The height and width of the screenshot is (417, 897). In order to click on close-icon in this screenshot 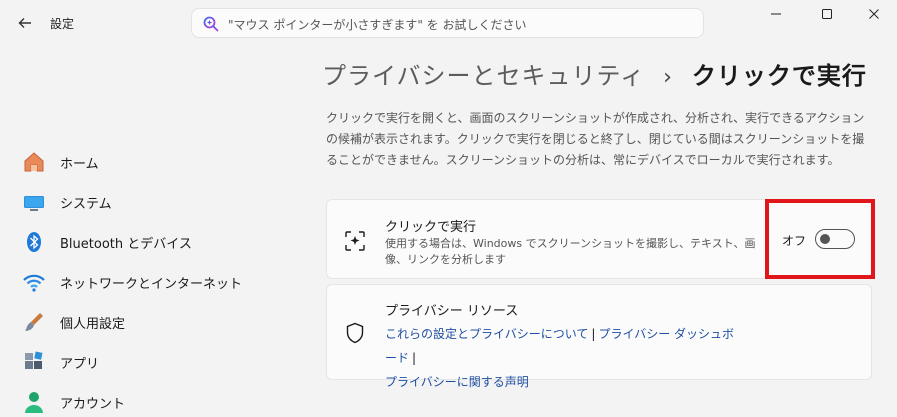, I will do `click(874, 17)`.